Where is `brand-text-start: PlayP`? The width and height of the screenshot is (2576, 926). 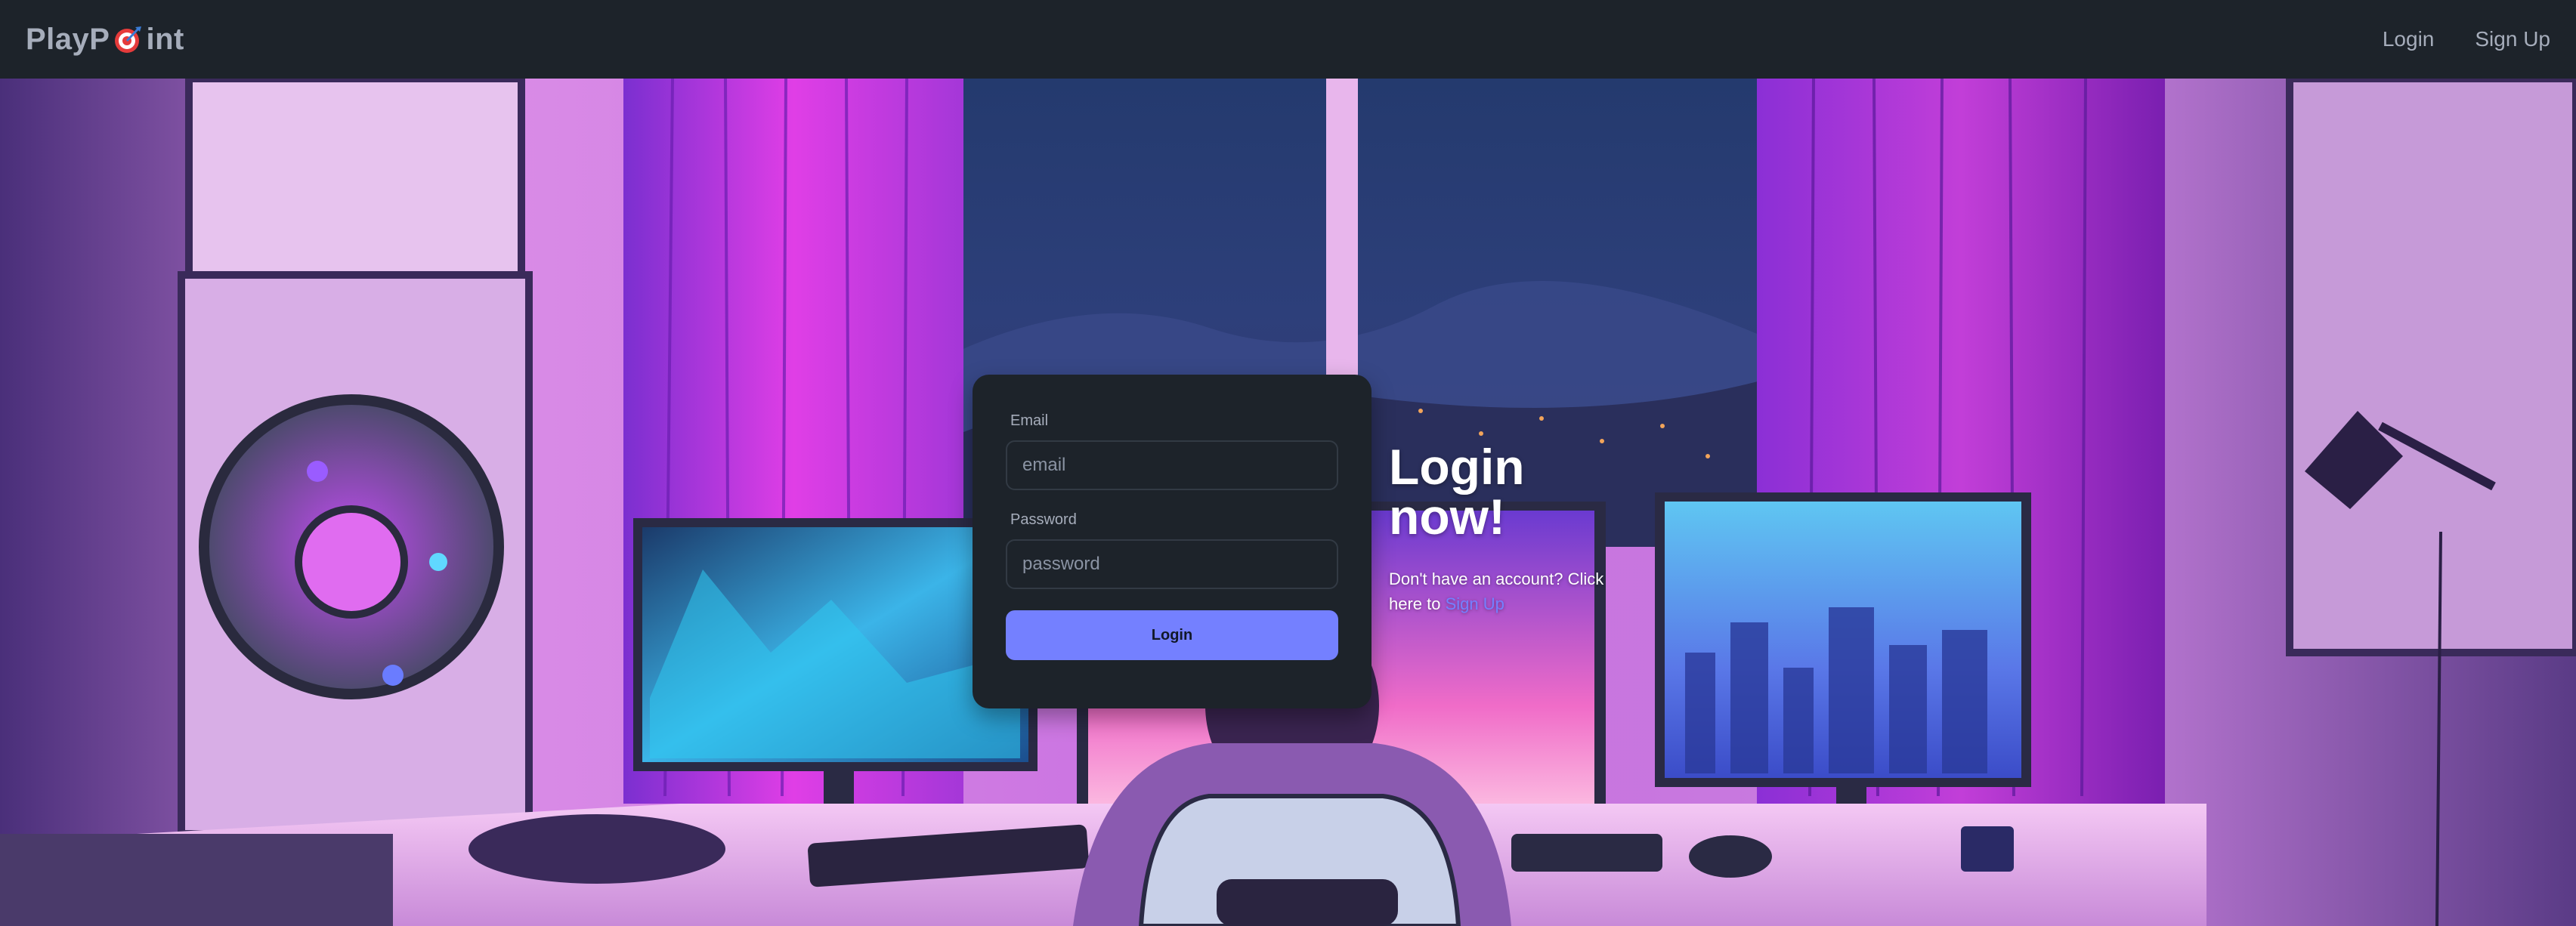
brand-text-start: PlayP is located at coordinates (68, 39).